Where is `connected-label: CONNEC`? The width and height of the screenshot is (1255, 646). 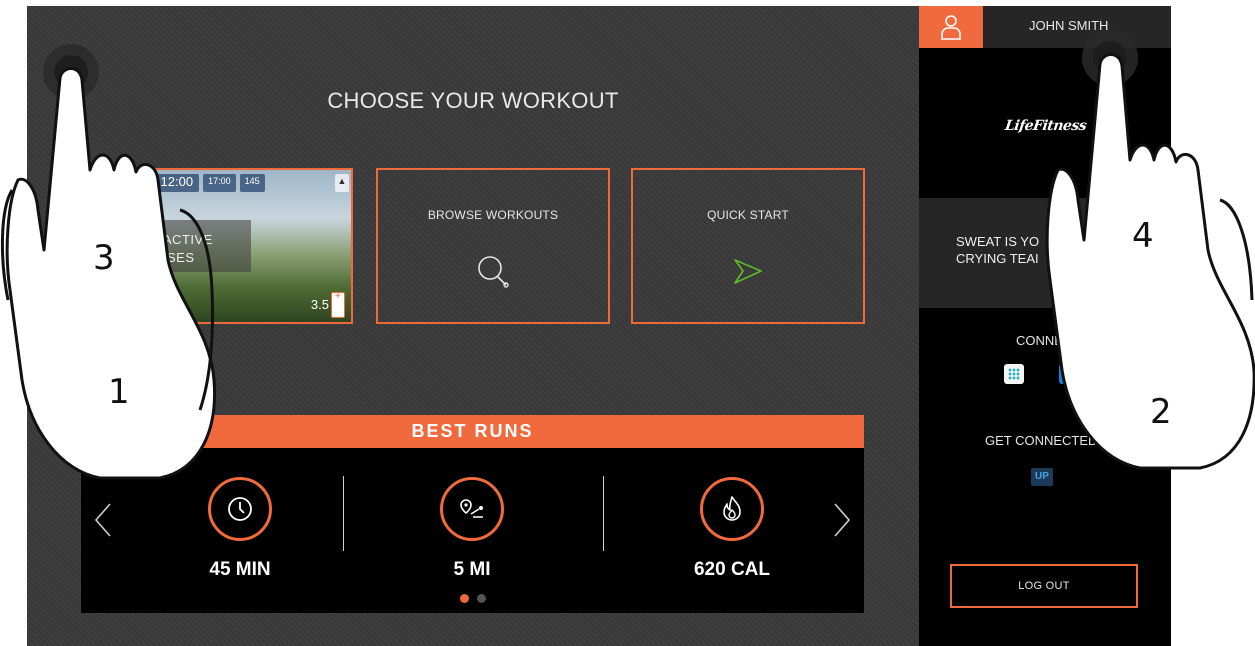
connected-label: CONNEC is located at coordinates (1044, 340).